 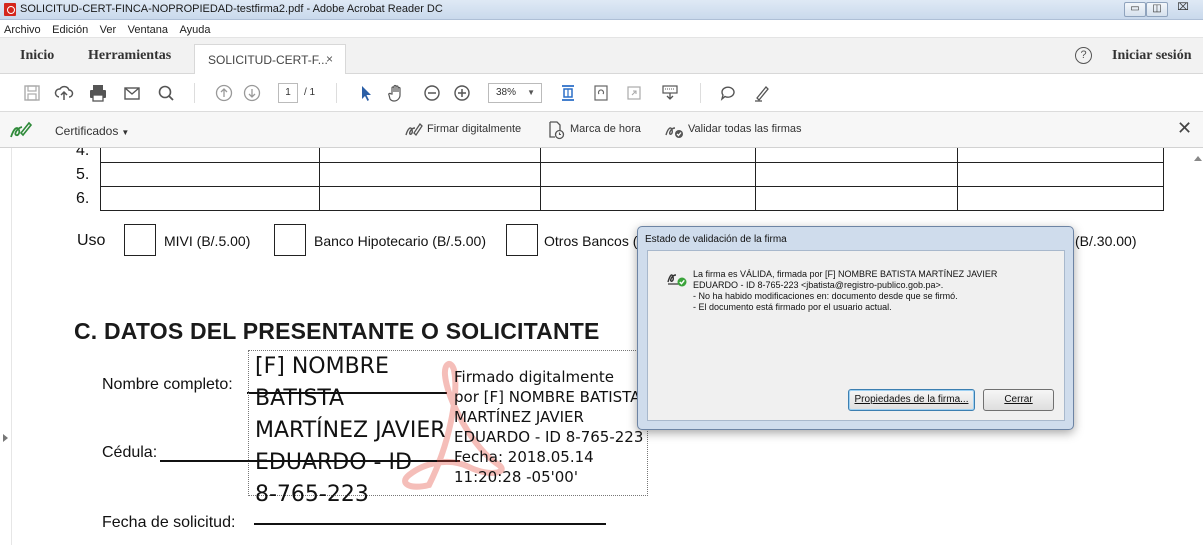 I want to click on fit-page-icon, so click(x=568, y=93).